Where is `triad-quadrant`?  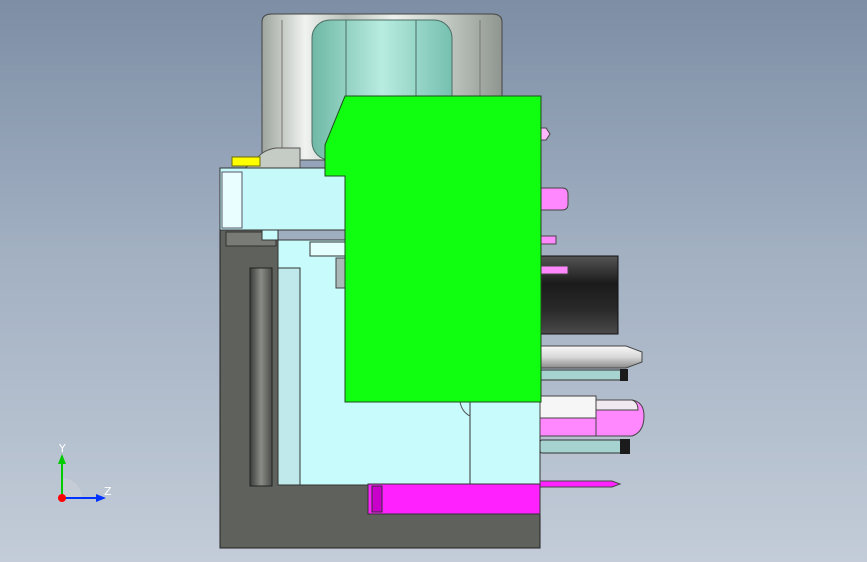
triad-quadrant is located at coordinates (72, 488).